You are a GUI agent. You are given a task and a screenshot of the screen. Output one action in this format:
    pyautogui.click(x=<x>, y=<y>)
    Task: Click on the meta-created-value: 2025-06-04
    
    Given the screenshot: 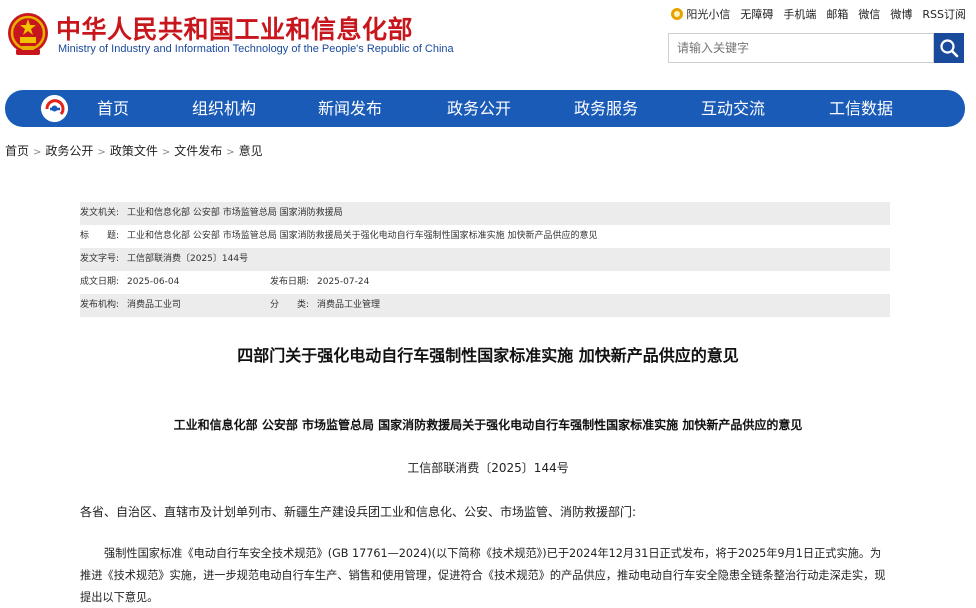 What is the action you would take?
    pyautogui.click(x=153, y=282)
    